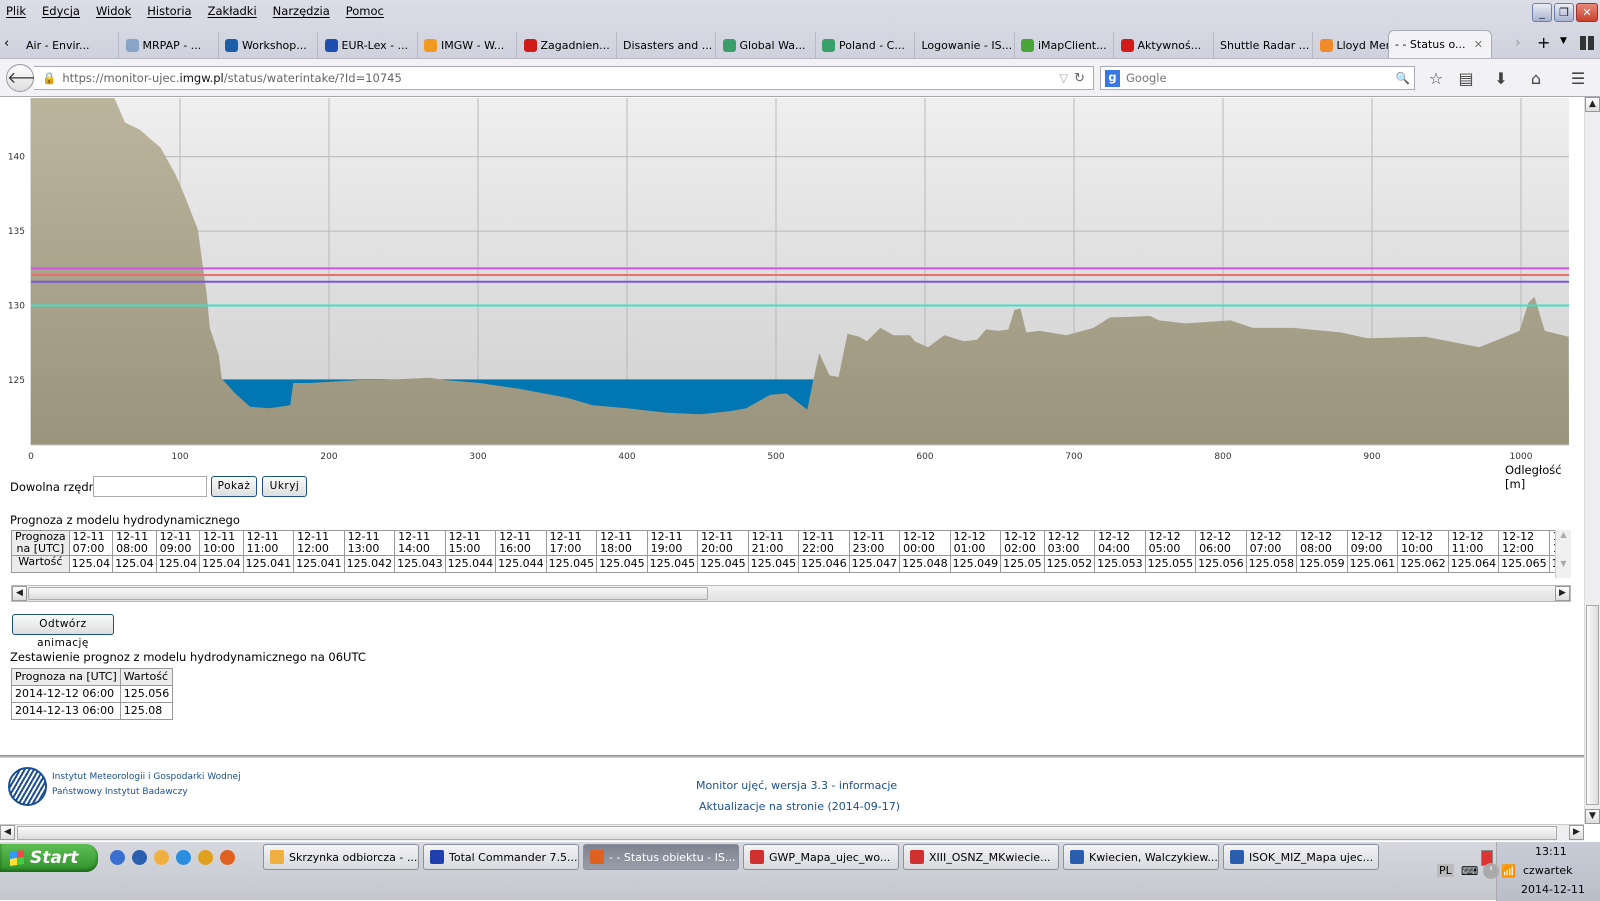  I want to click on forecast-value: 125.043, so click(420, 564).